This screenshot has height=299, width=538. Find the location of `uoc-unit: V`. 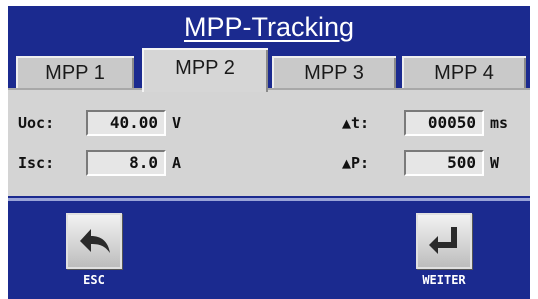

uoc-unit: V is located at coordinates (177, 123).